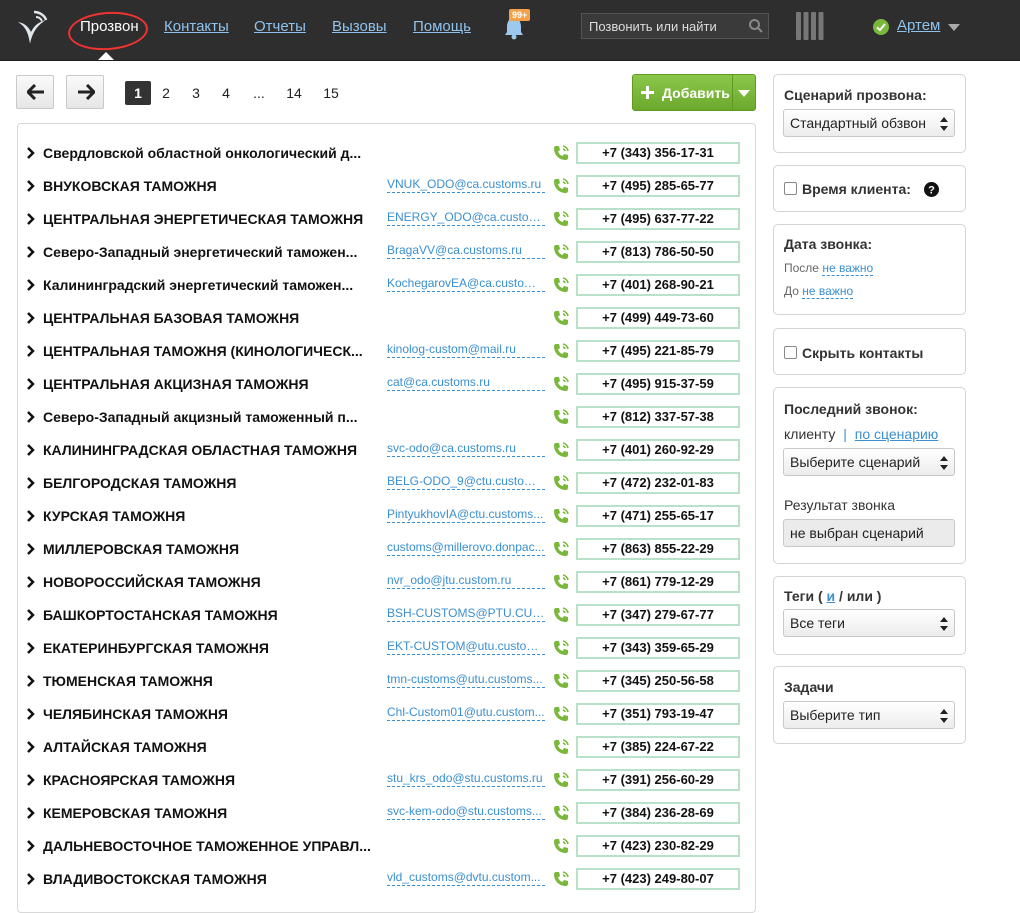  What do you see at coordinates (466, 250) in the screenshot?
I see `contact-email-link: BragaVV@ca.customs.ru` at bounding box center [466, 250].